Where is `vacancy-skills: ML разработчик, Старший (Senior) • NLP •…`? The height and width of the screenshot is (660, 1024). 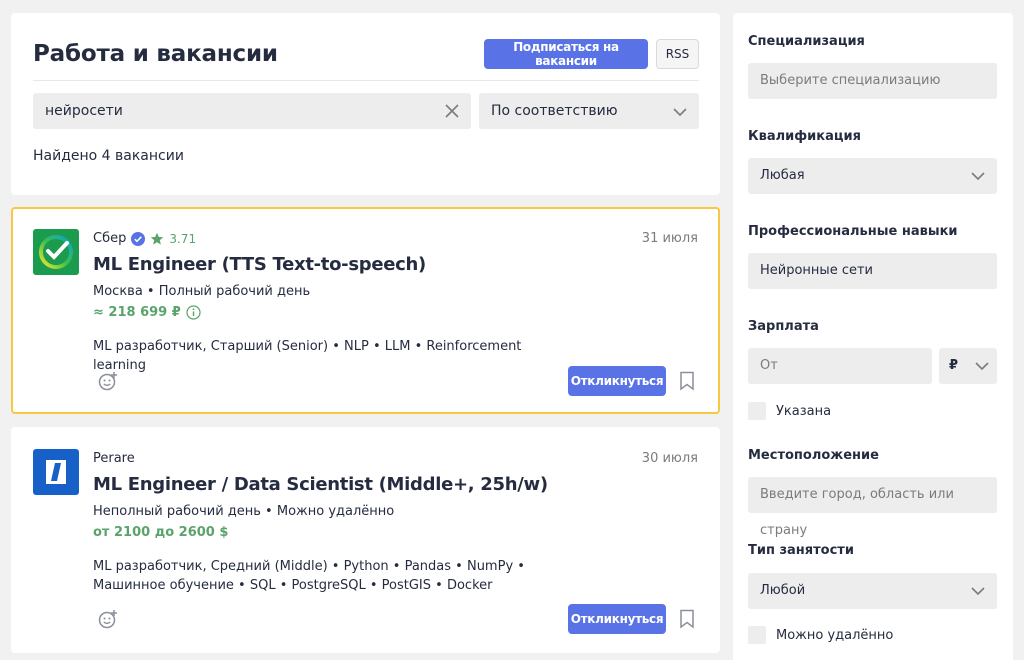
vacancy-skills: ML разработчик, Старший (Senior) • NLP •… is located at coordinates (307, 356).